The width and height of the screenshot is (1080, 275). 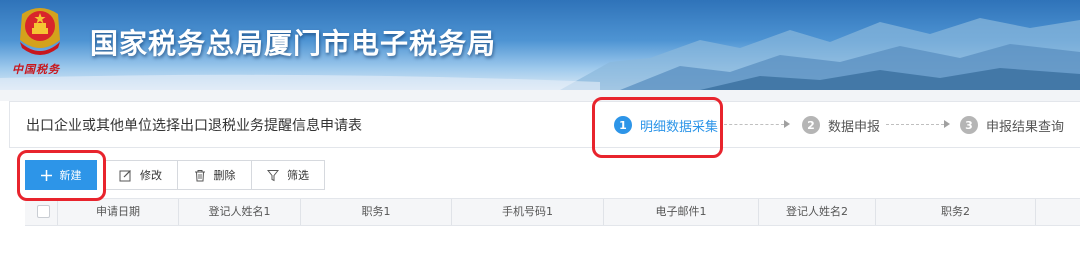 I want to click on filter-icon, so click(x=273, y=175).